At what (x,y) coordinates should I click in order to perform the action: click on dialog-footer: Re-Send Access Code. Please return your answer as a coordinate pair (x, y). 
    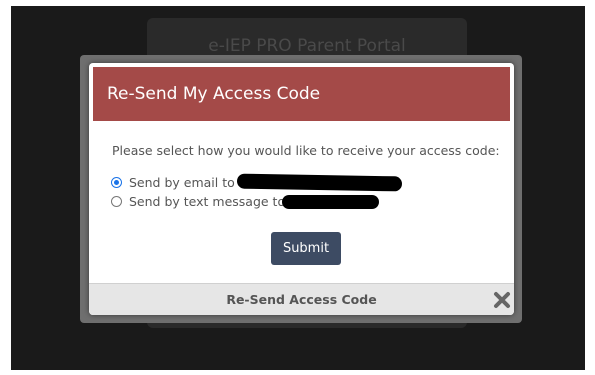
    Looking at the image, I should click on (301, 299).